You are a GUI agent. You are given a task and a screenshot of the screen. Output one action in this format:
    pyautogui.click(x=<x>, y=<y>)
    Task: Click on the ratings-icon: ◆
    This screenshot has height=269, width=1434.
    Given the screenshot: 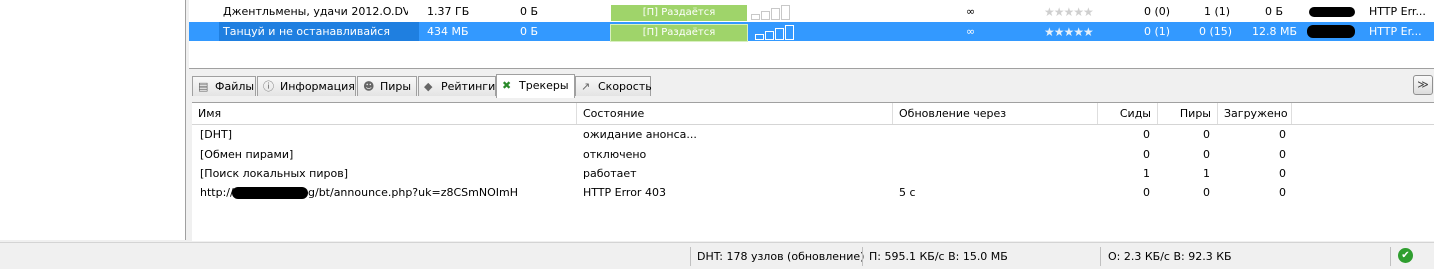 What is the action you would take?
    pyautogui.click(x=428, y=86)
    